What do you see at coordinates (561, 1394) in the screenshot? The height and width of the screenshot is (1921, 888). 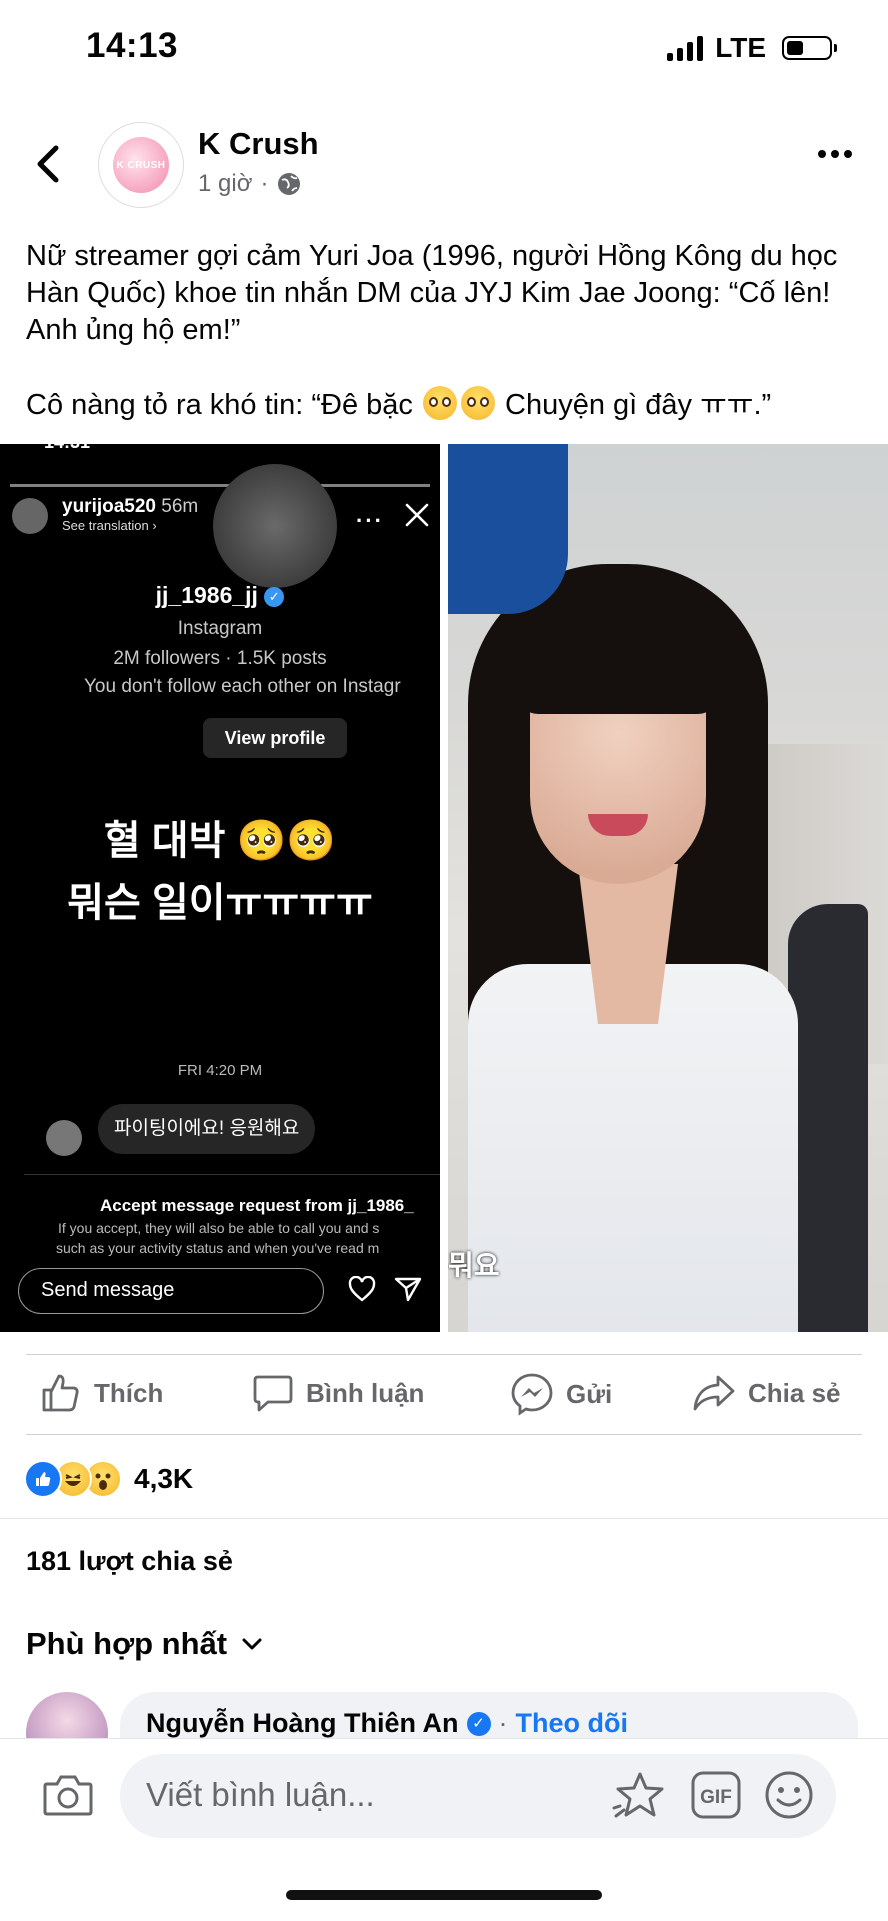 I see `send-button: Gửi` at bounding box center [561, 1394].